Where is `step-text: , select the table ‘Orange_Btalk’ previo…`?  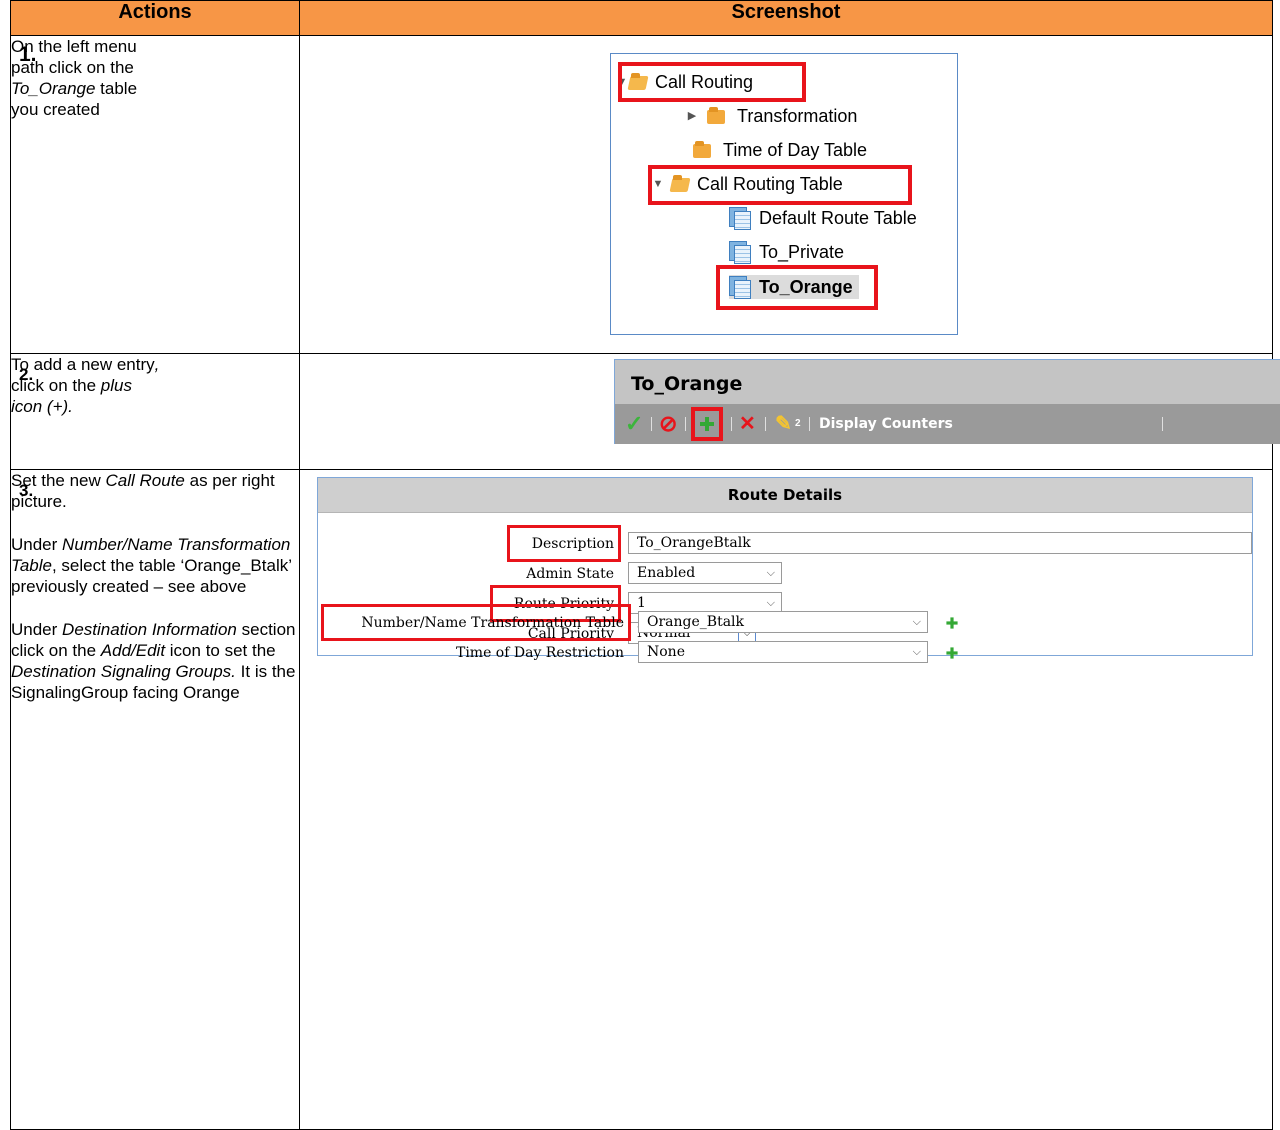
step-text: , select the table ‘Orange_Btalk’ previo… is located at coordinates (151, 576).